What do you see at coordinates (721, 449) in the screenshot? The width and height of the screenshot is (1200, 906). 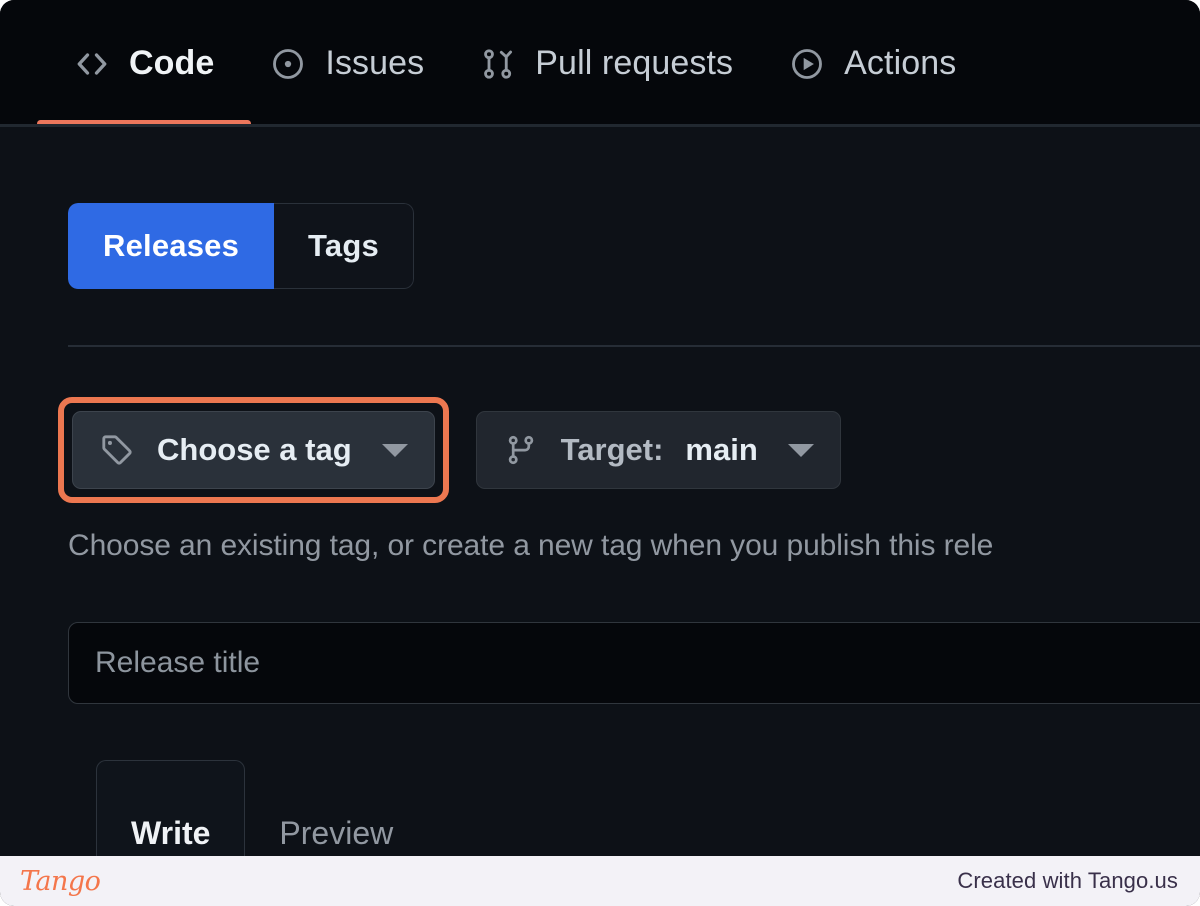 I see `target-value-label: main` at bounding box center [721, 449].